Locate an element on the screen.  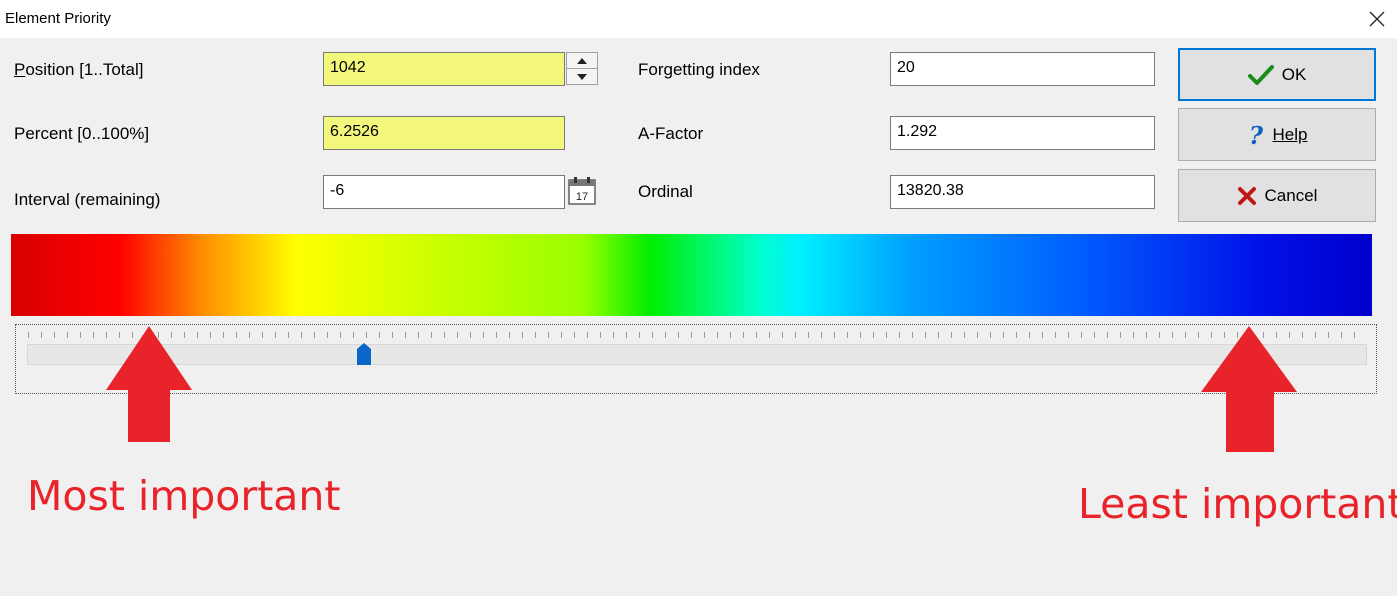
close-button is located at coordinates (1377, 19).